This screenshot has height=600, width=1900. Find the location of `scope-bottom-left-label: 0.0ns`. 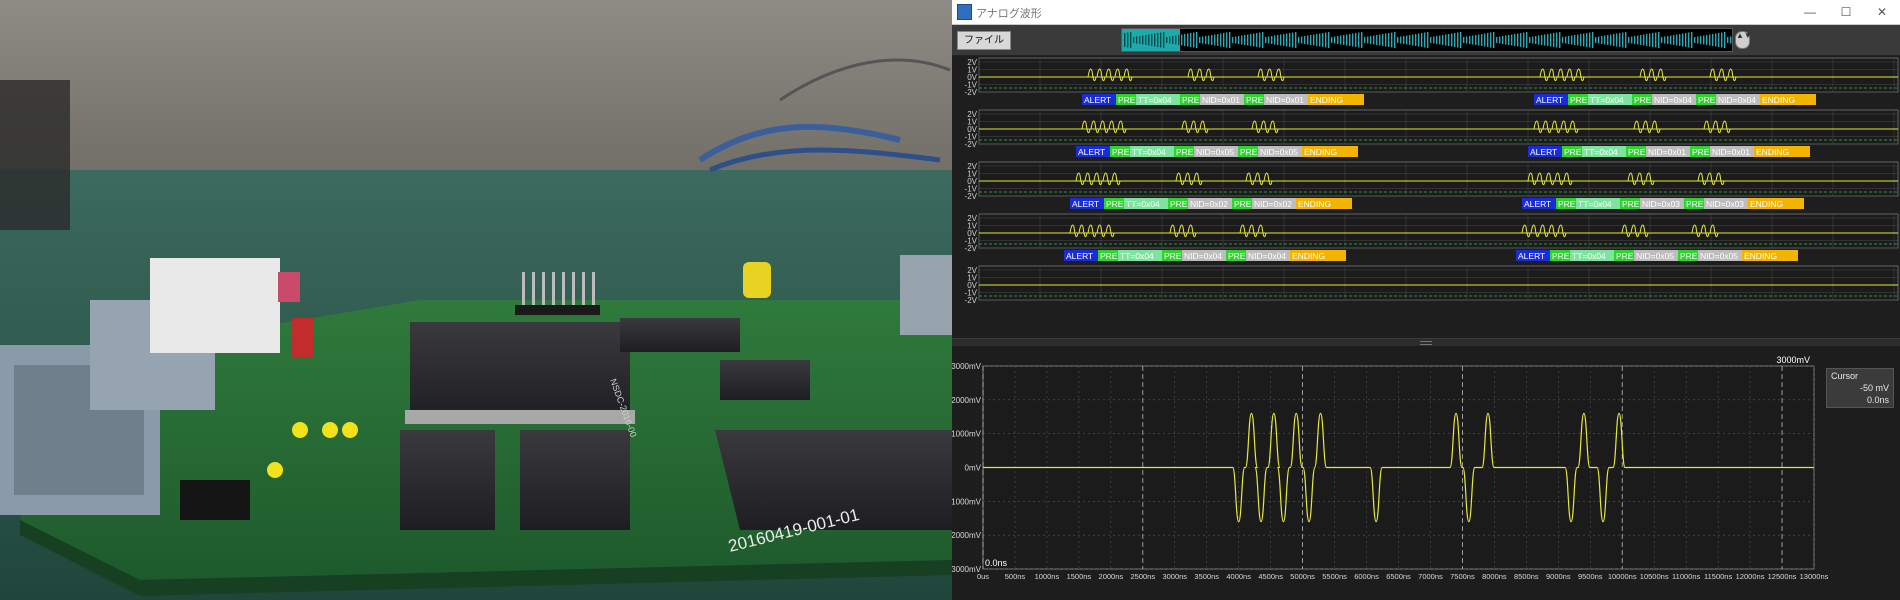

scope-bottom-left-label: 0.0ns is located at coordinates (996, 563).